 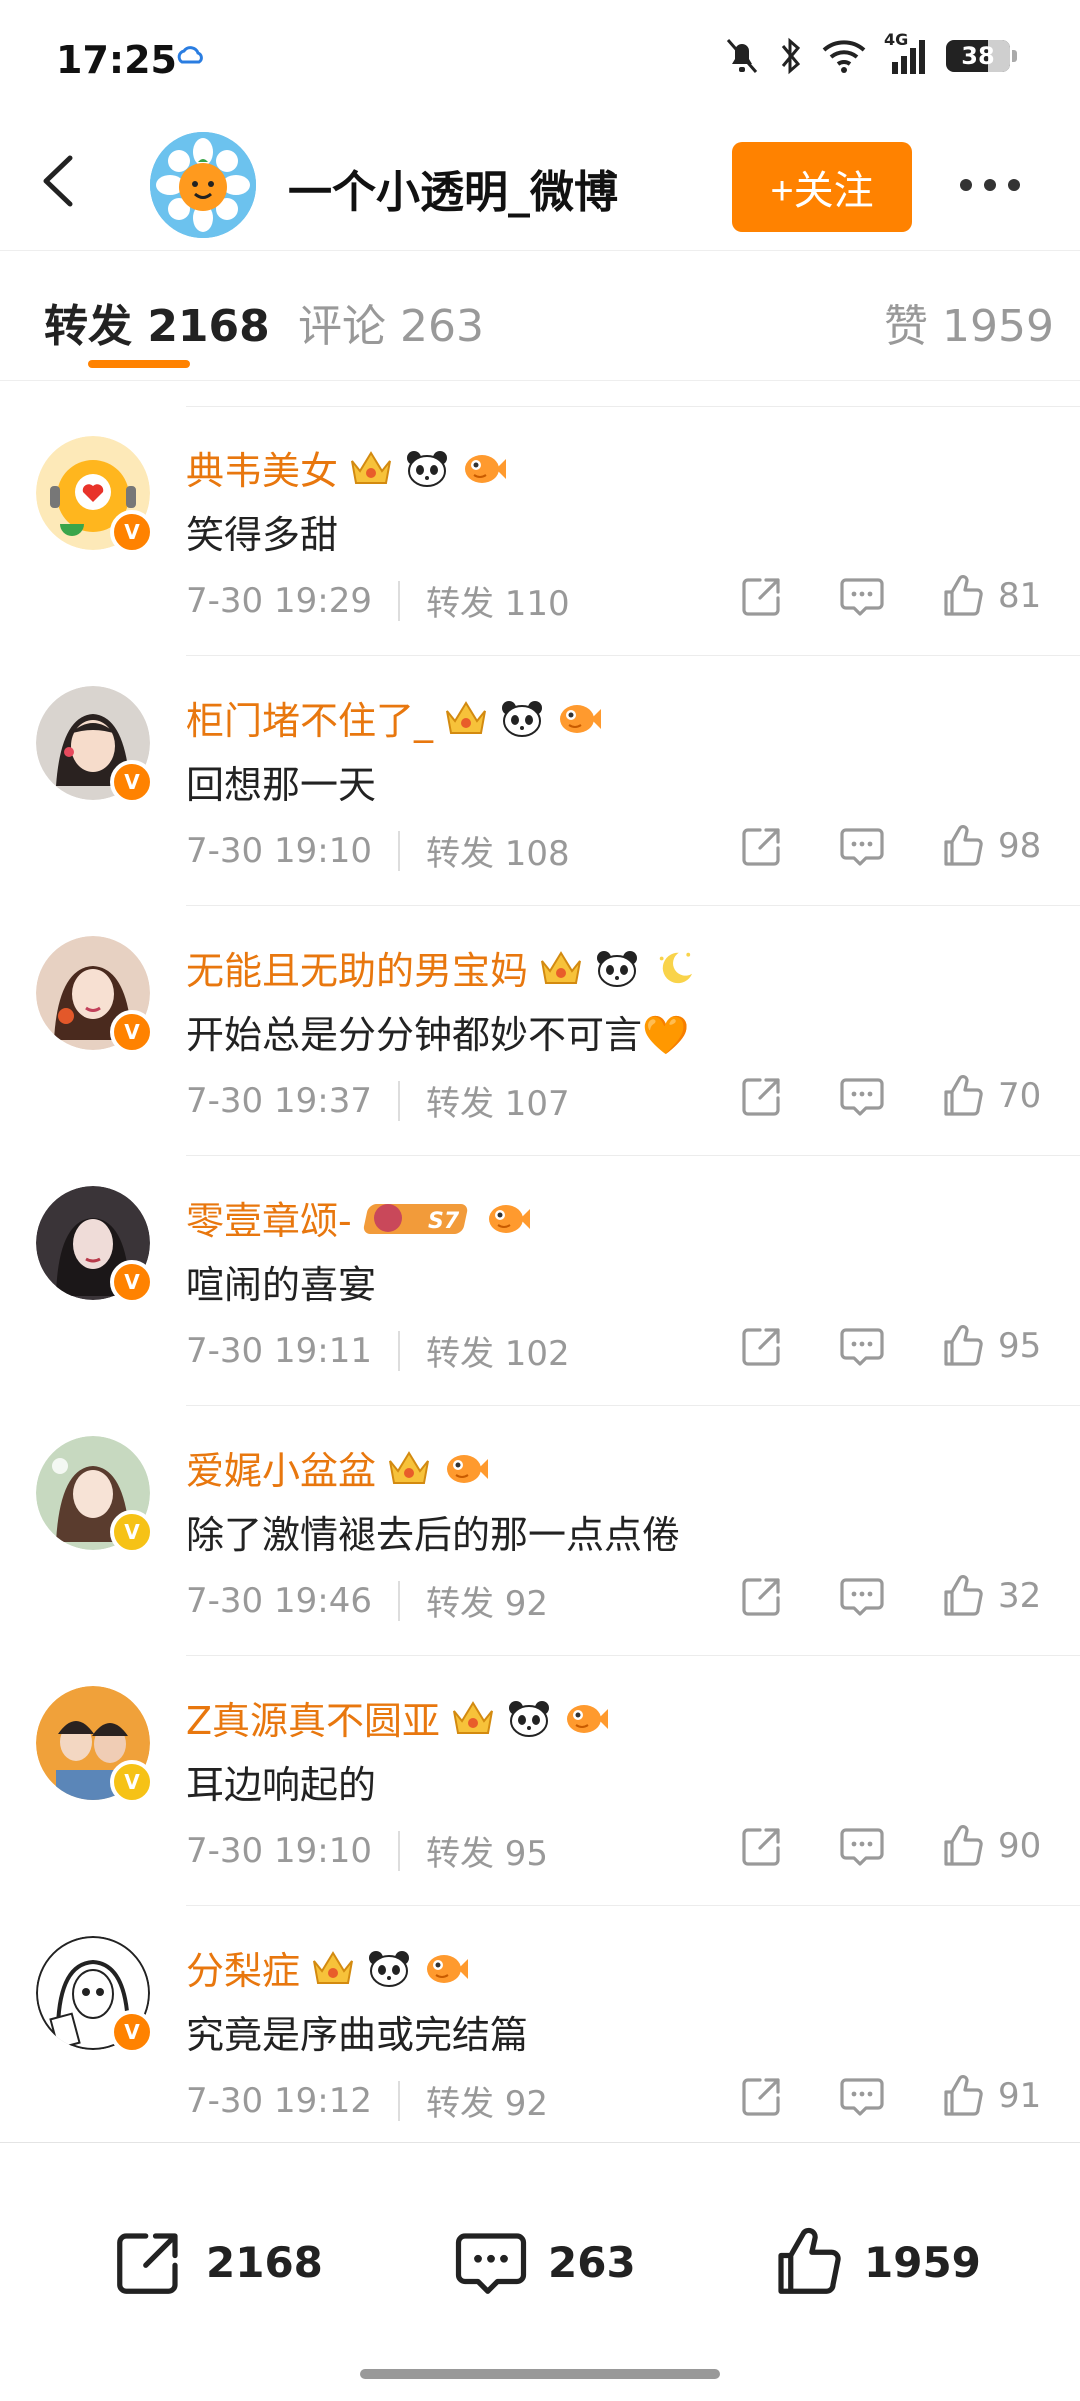 What do you see at coordinates (1020, 596) in the screenshot?
I see `like-count: 81` at bounding box center [1020, 596].